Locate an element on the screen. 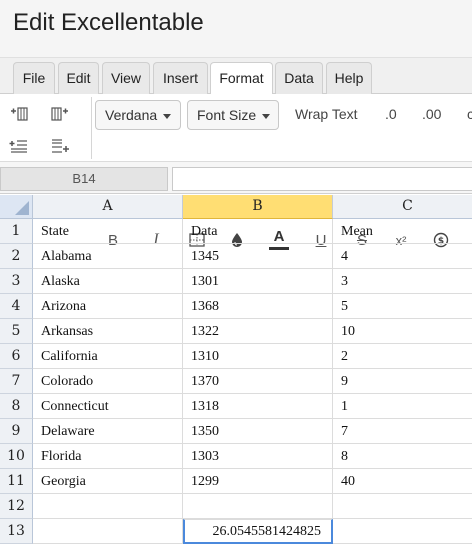 The image size is (472, 545). font-family-dropdown: Verdana is located at coordinates (138, 115).